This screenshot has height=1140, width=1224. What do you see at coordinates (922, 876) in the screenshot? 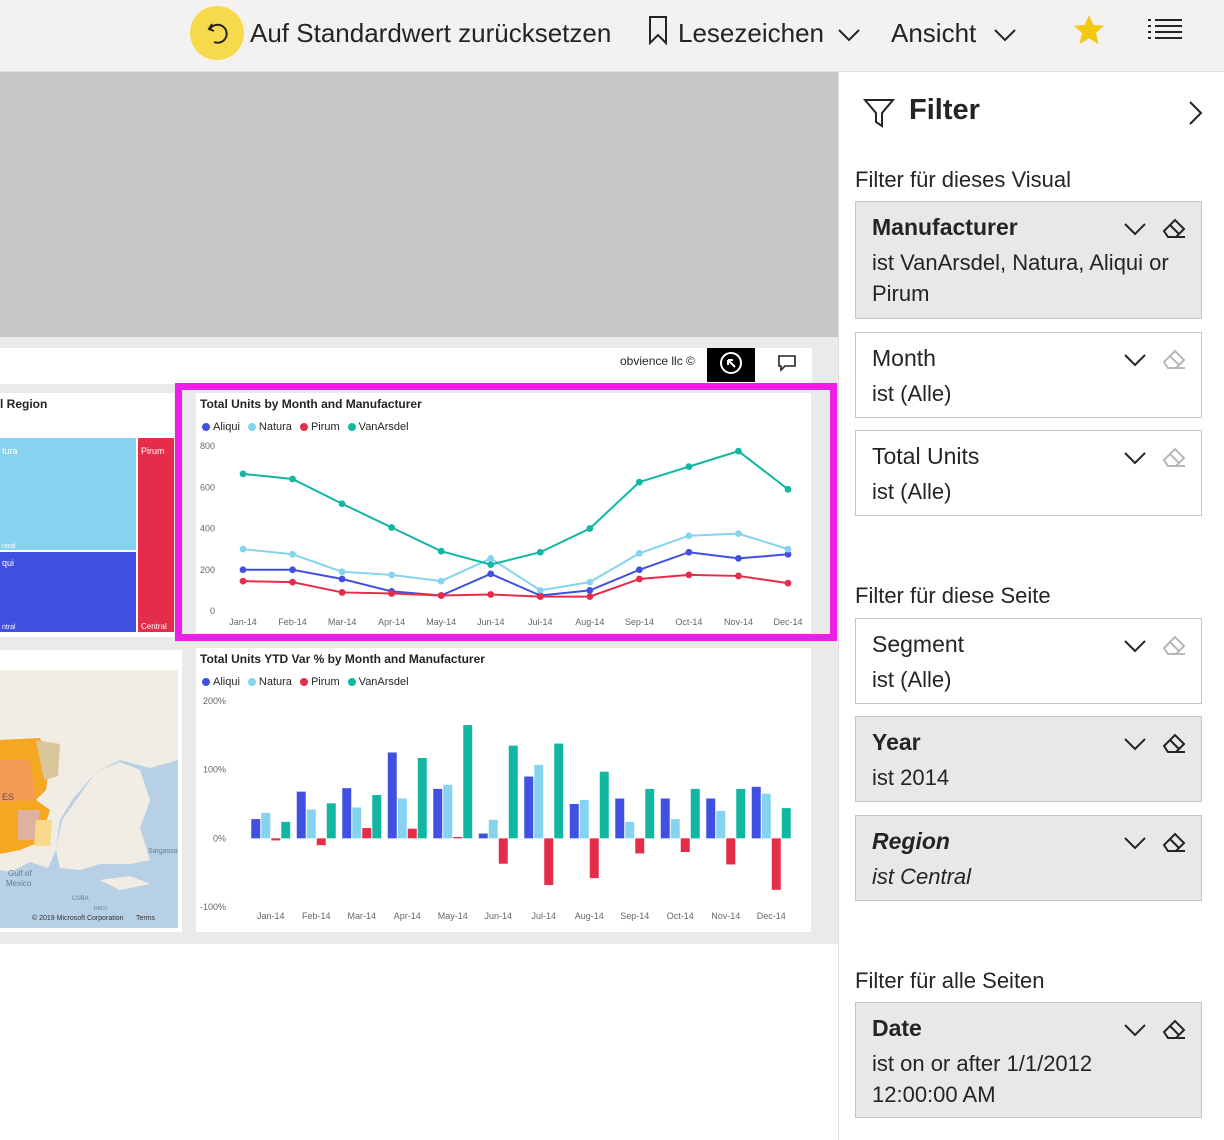
I see `filter-card-value: ist Central` at bounding box center [922, 876].